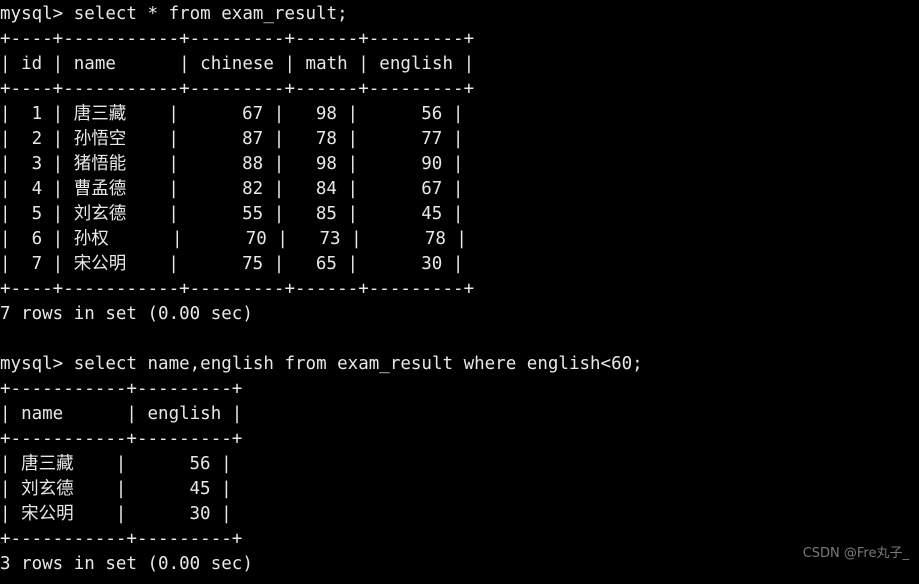 The image size is (919, 584). What do you see at coordinates (232, 164) in the screenshot?
I see `terminal-line: | 3 | 猪悟能 | 88 | 98 | 90 |` at bounding box center [232, 164].